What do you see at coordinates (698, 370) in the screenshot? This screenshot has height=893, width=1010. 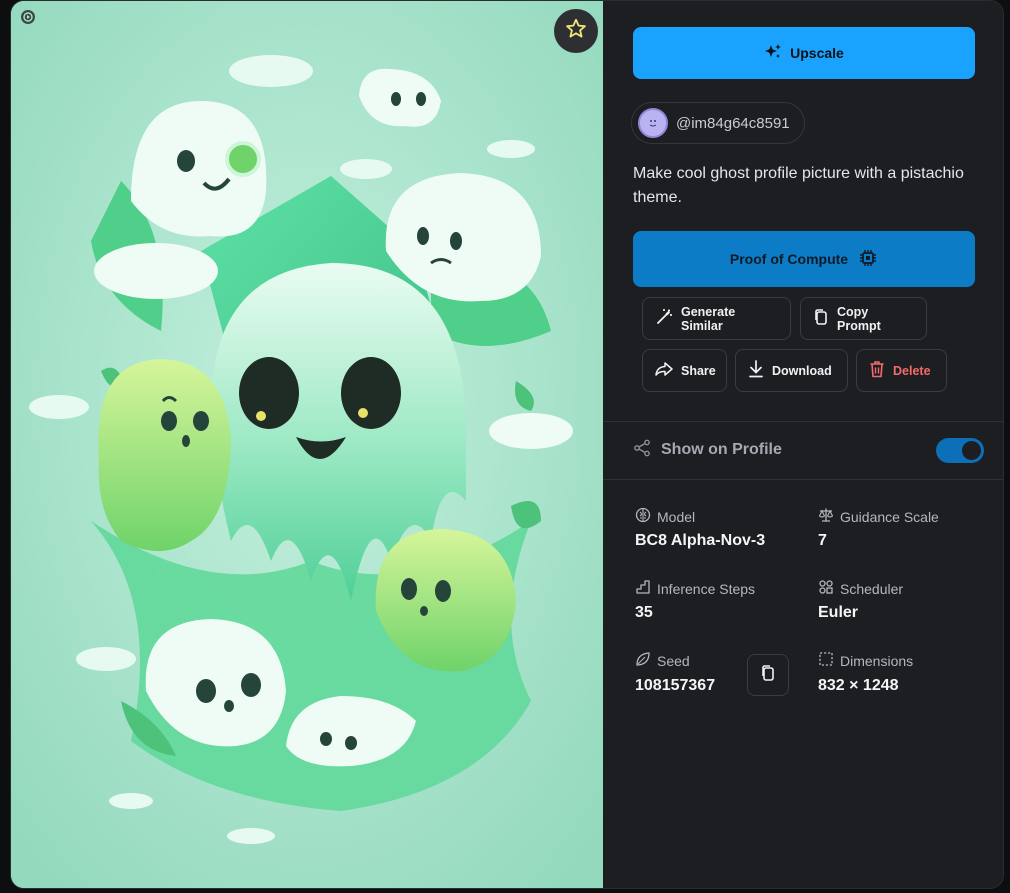 I see `share-label: Share` at bounding box center [698, 370].